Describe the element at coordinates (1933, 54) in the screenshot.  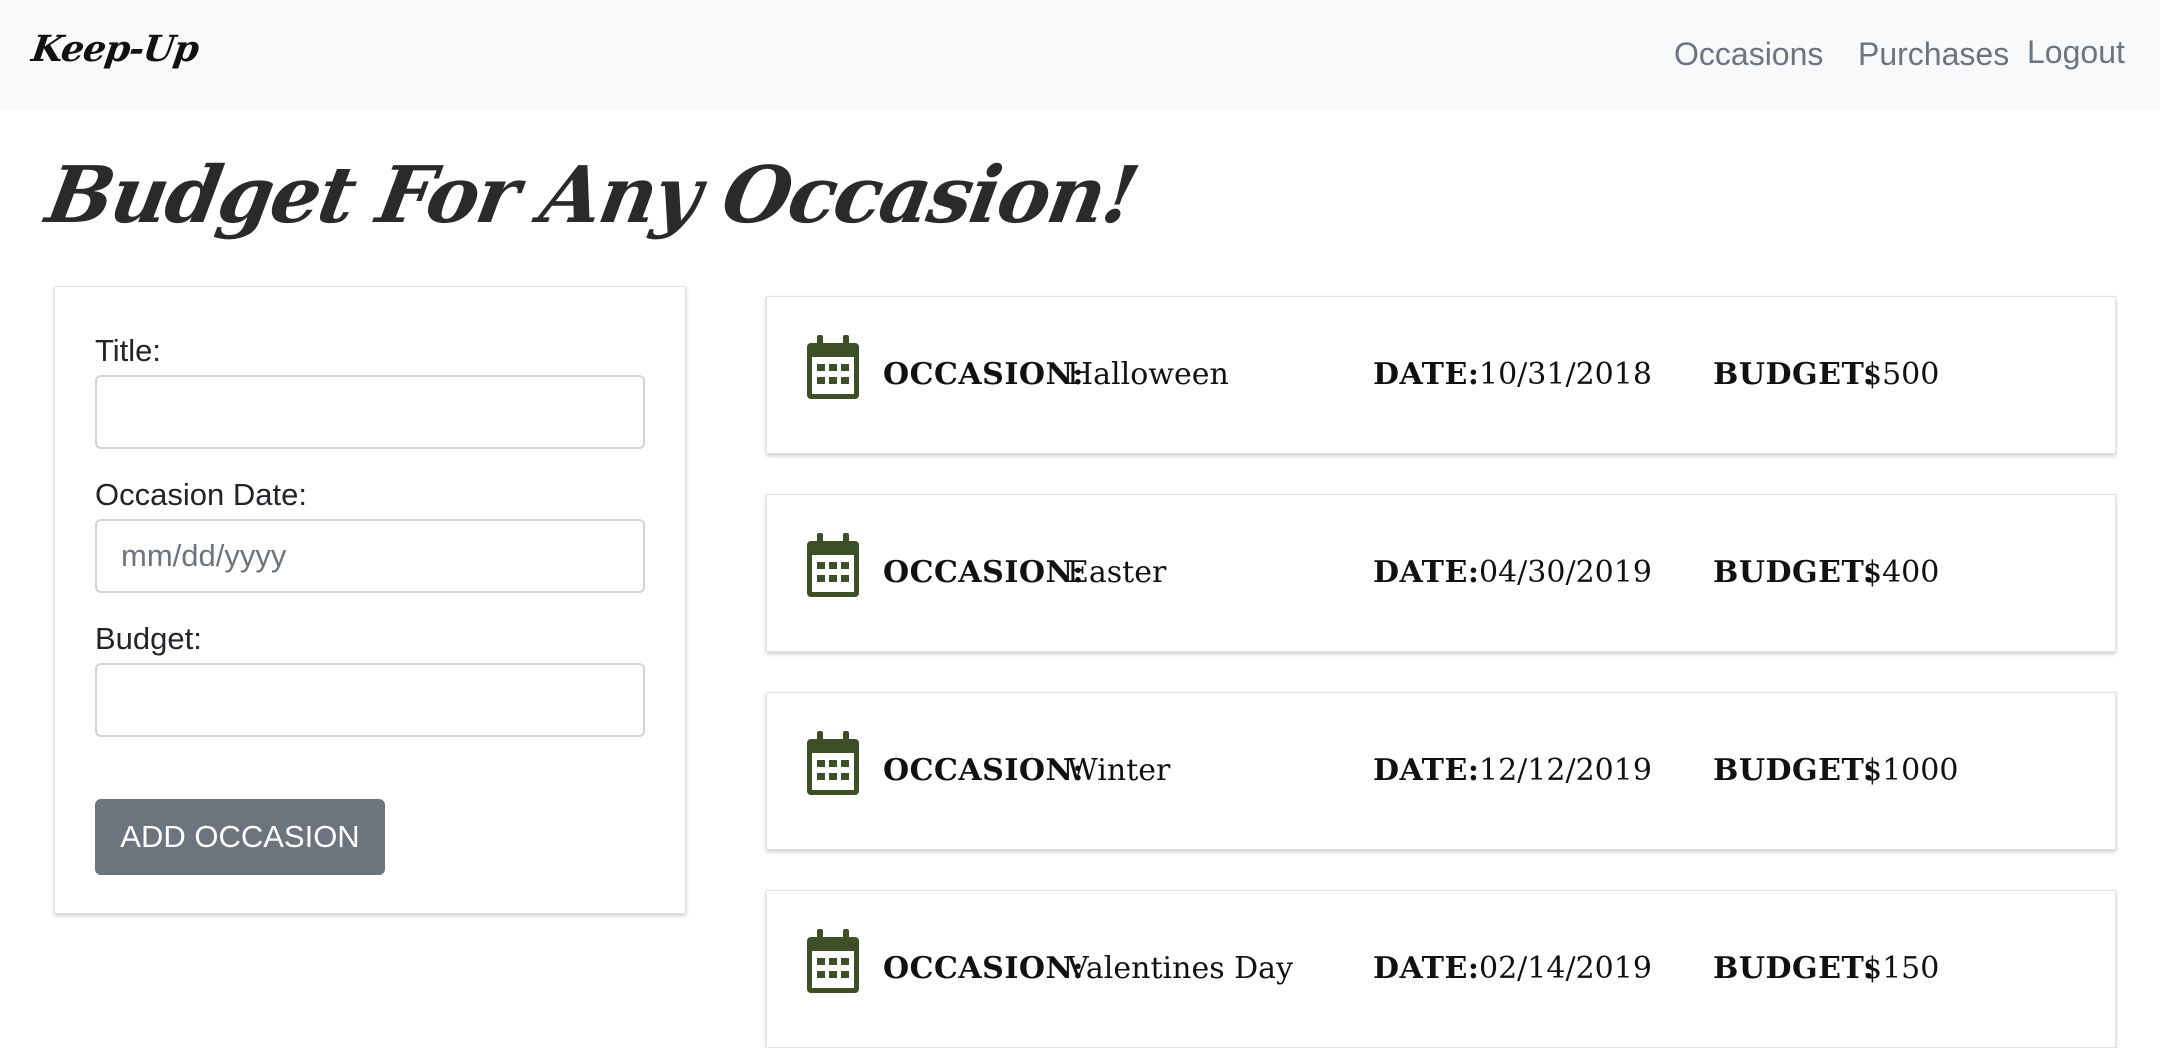
I see `nav-link-purchases: Purchases` at that location.